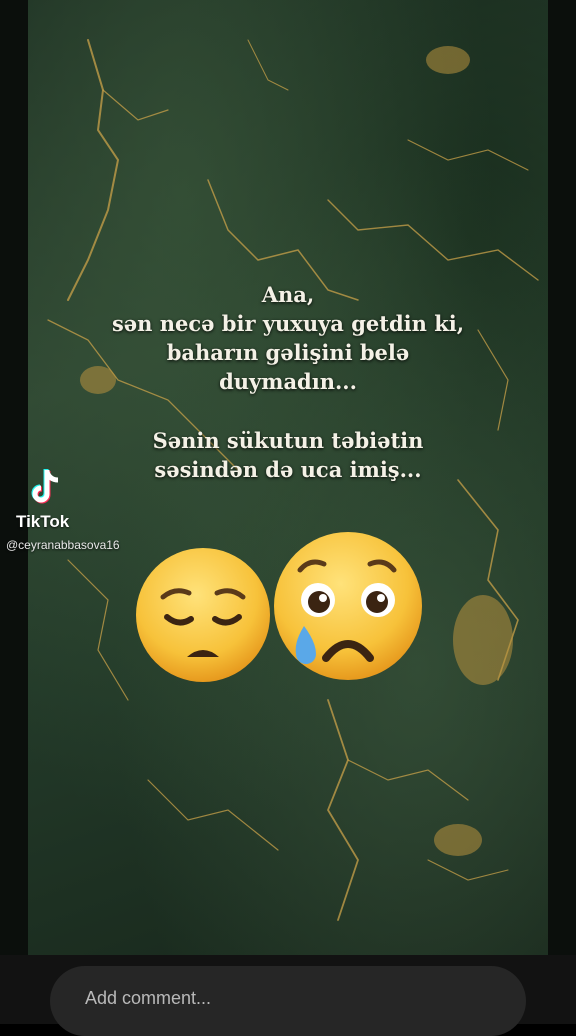  What do you see at coordinates (203, 615) in the screenshot?
I see `pensive-face-icon` at bounding box center [203, 615].